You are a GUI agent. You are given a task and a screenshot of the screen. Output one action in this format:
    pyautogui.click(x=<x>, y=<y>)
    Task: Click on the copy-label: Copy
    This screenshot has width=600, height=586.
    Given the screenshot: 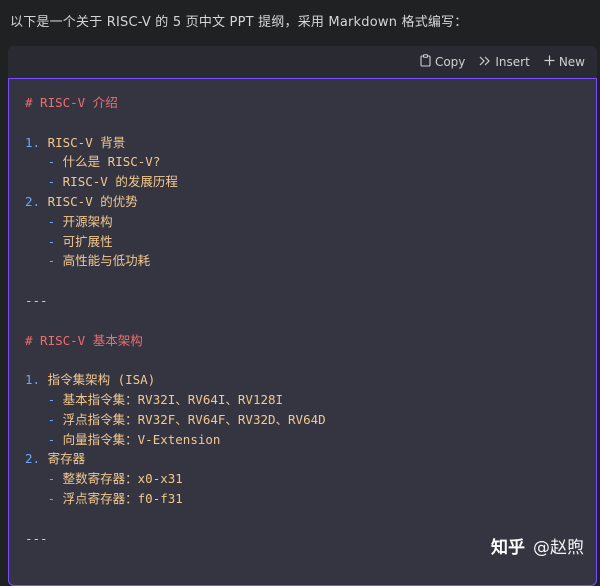 What is the action you would take?
    pyautogui.click(x=450, y=62)
    